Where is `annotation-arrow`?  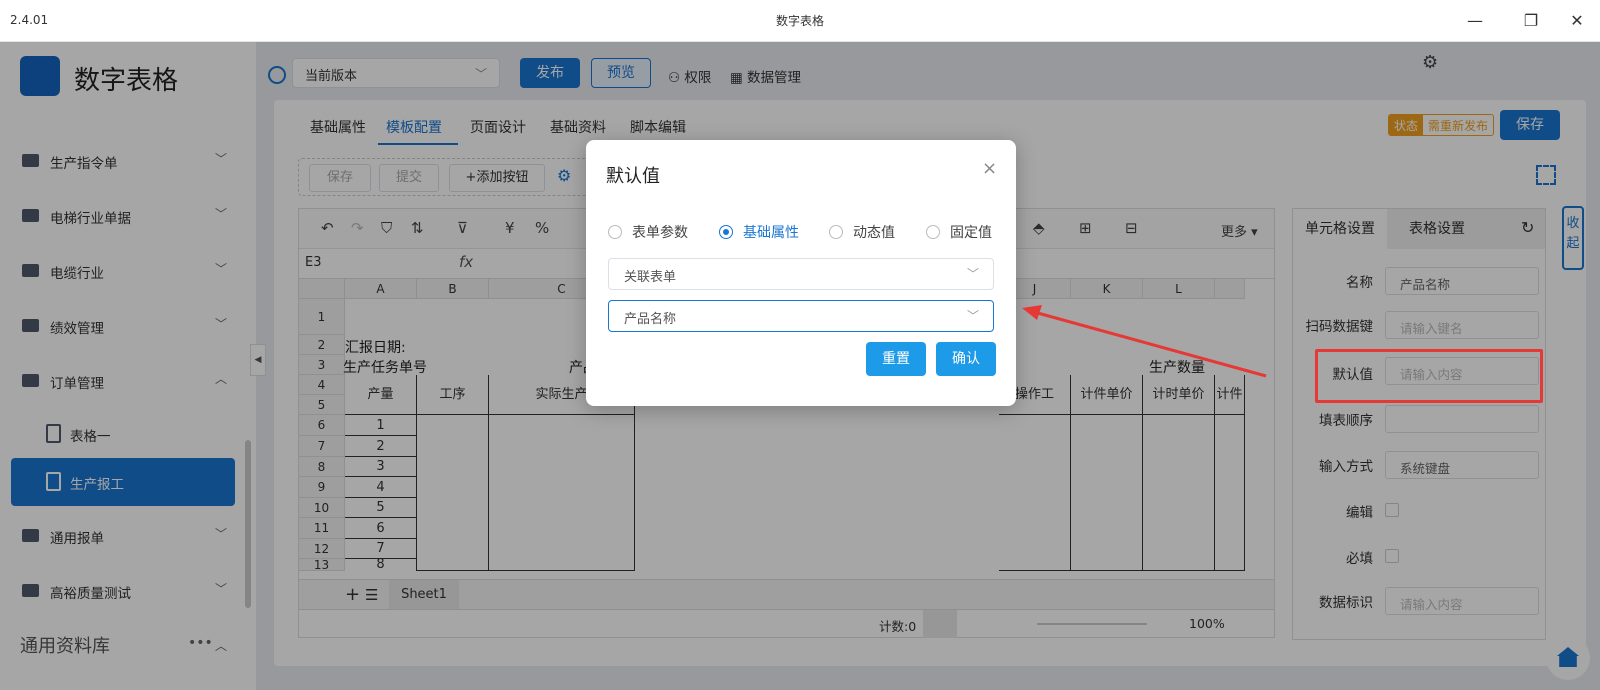
annotation-arrow is located at coordinates (1144, 341).